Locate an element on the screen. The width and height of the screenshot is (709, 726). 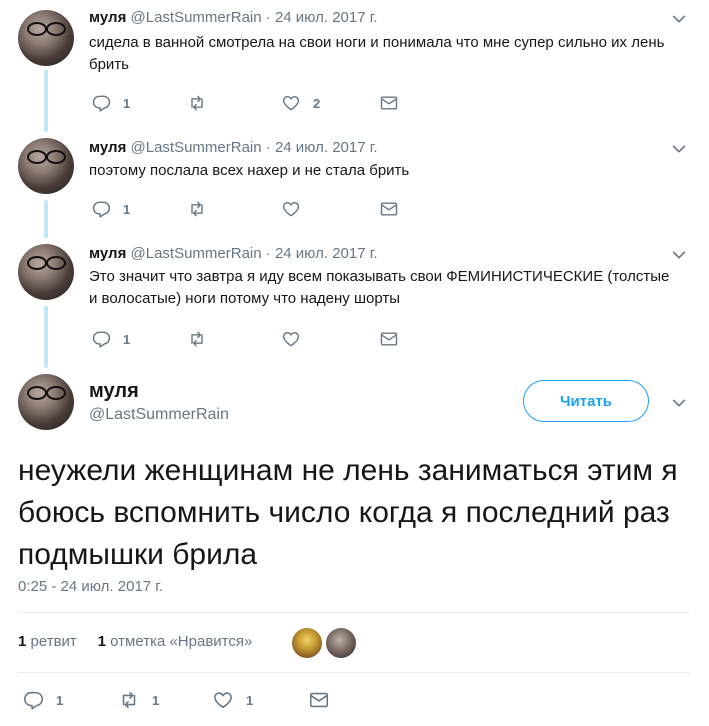
like-stat: 1 отметка «Нравится» is located at coordinates (175, 641).